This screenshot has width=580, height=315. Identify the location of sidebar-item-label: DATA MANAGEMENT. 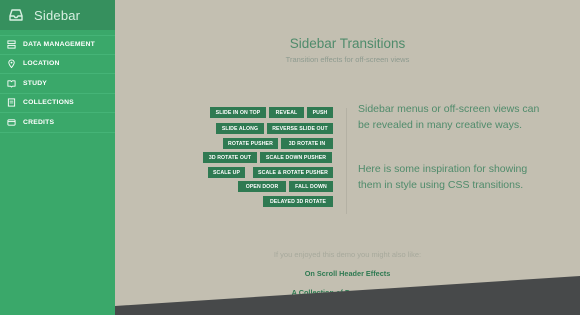
(59, 45).